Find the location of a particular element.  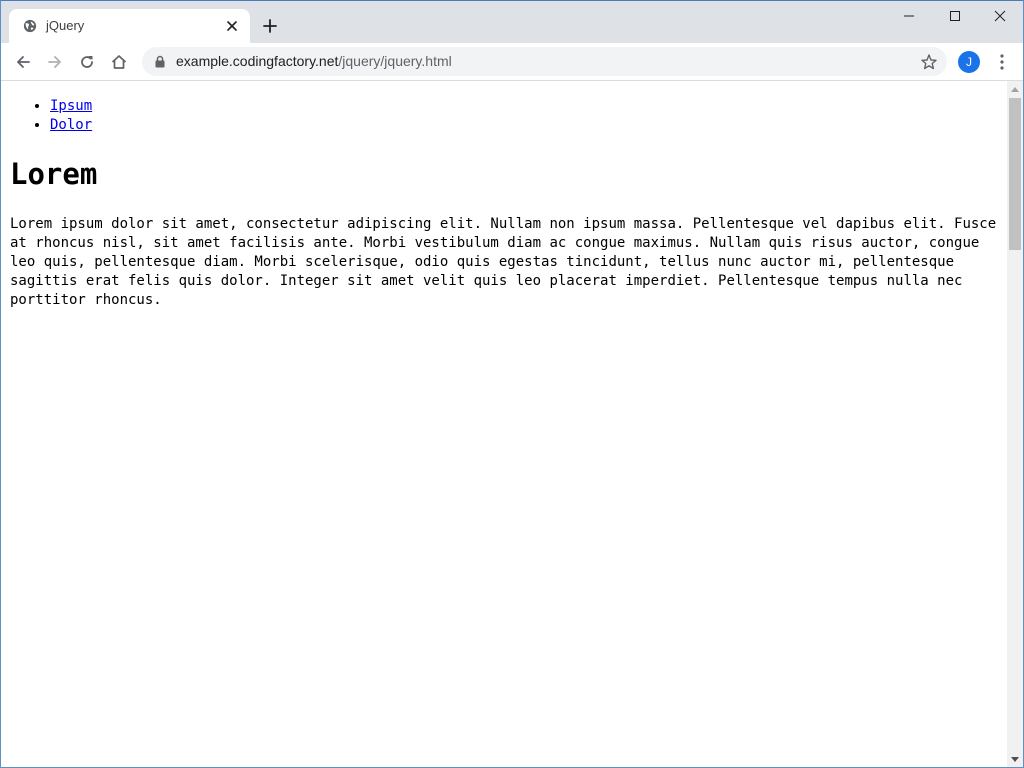

window-close-icon is located at coordinates (1000, 16).